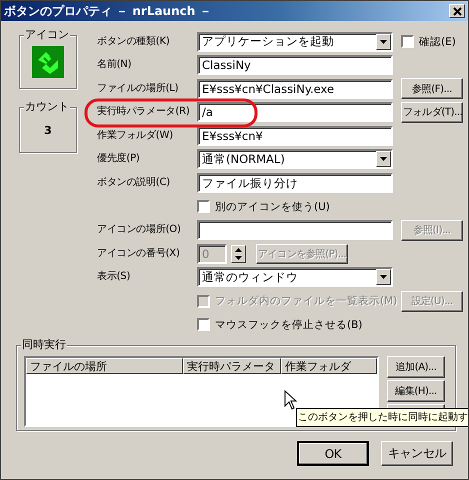  I want to click on app-icon, so click(48, 62).